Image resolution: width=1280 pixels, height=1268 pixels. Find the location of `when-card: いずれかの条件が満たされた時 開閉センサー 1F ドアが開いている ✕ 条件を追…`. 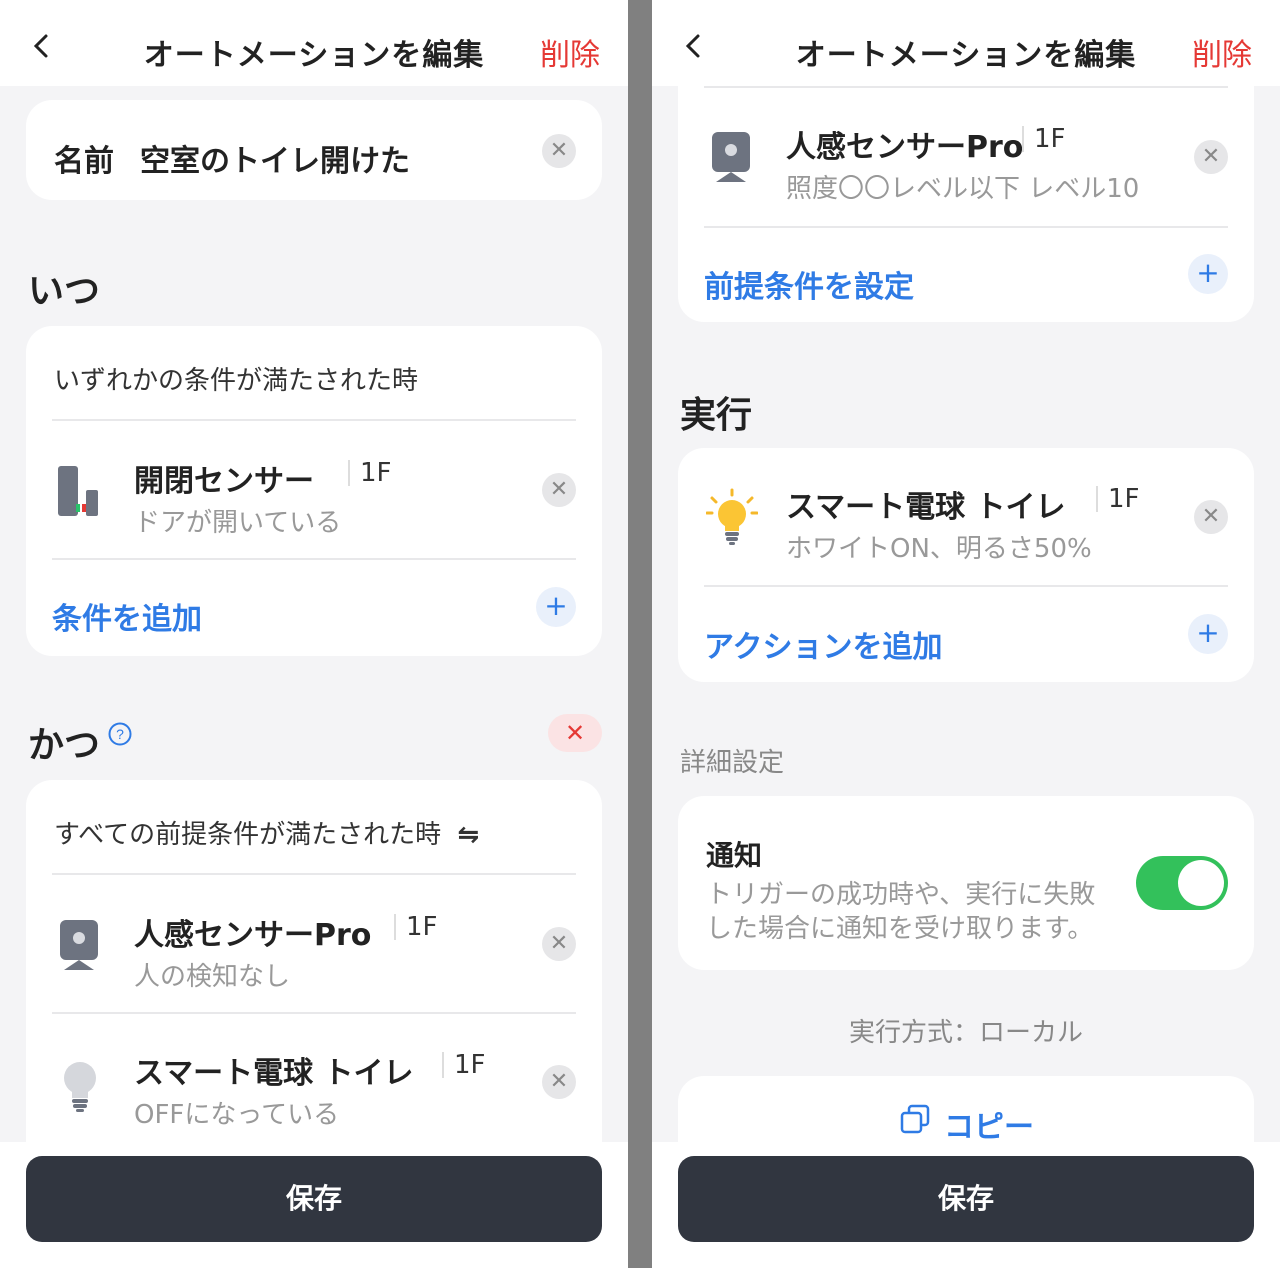

when-card: いずれかの条件が満たされた時 開閉センサー 1F ドアが開いている ✕ 条件を追… is located at coordinates (314, 491).